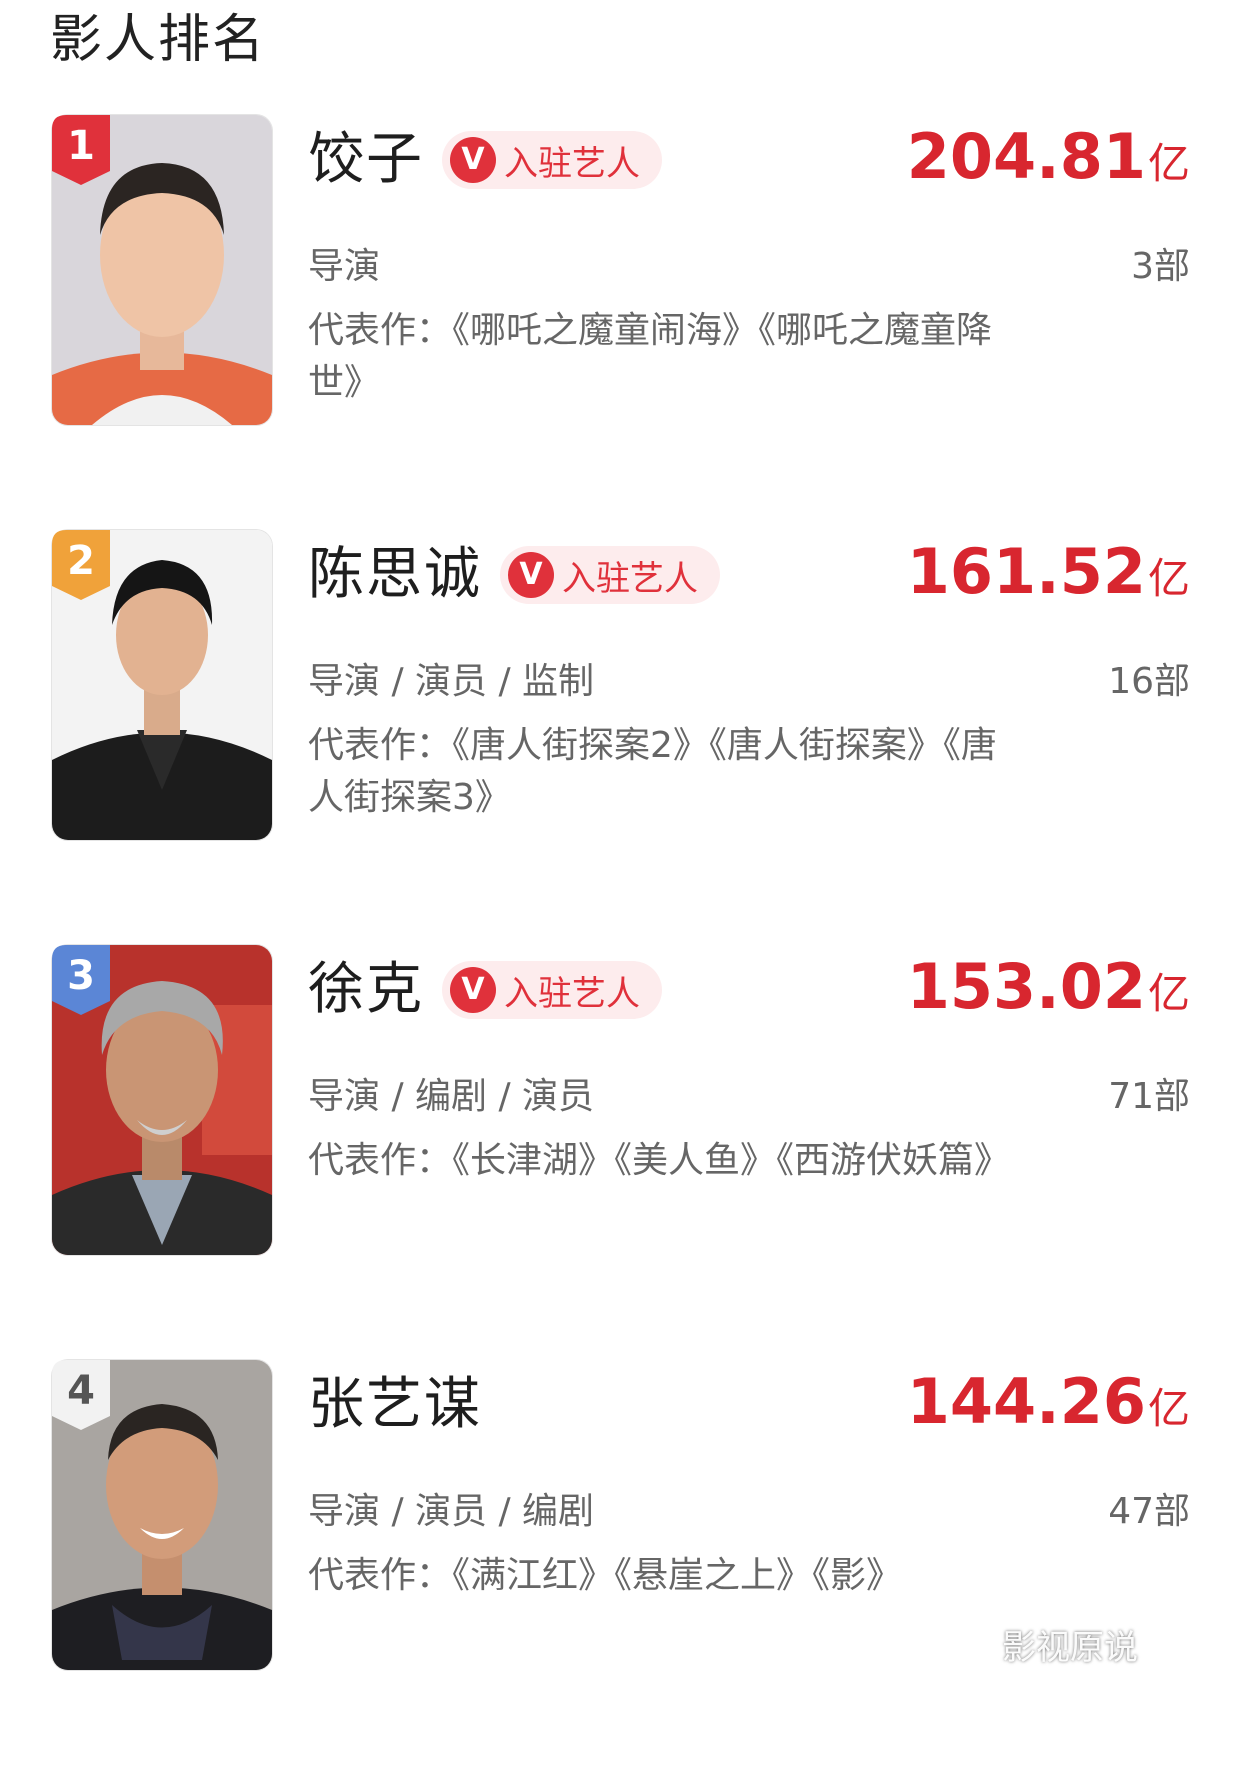 Image resolution: width=1242 pixels, height=1775 pixels. Describe the element at coordinates (1026, 1401) in the screenshot. I see `box-office-number: 144.26` at that location.